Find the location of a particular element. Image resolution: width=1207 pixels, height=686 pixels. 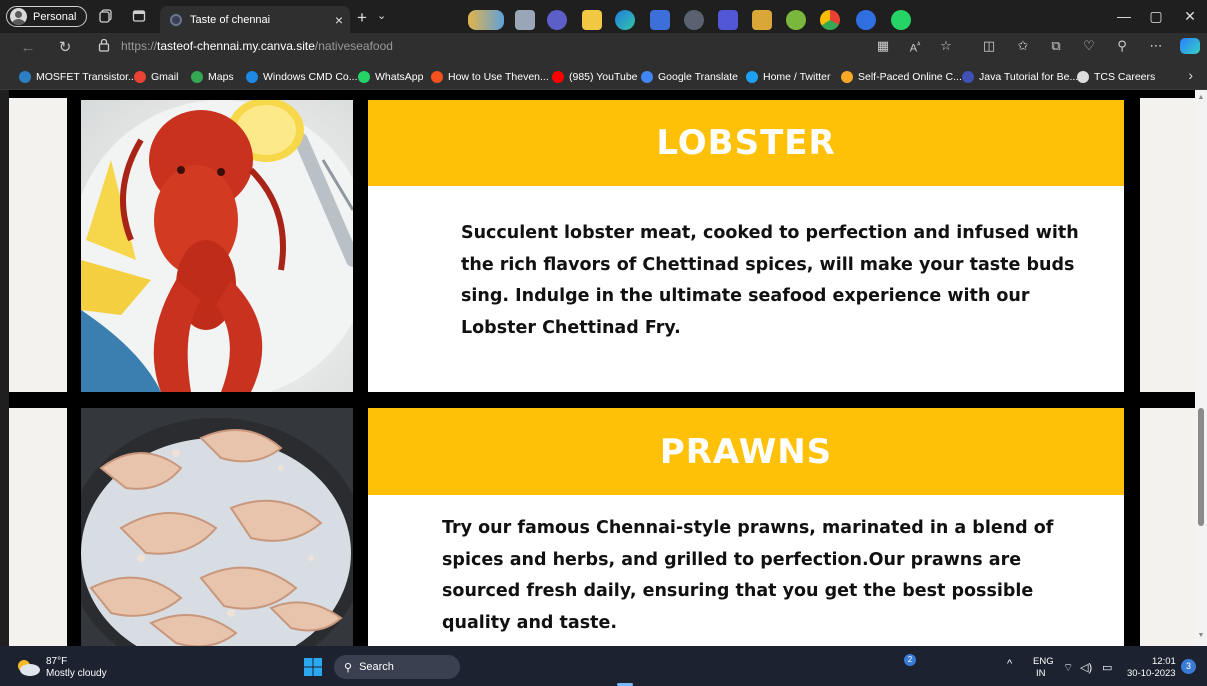

scroll-up-arrow-icon: ▲ is located at coordinates (1201, 98).